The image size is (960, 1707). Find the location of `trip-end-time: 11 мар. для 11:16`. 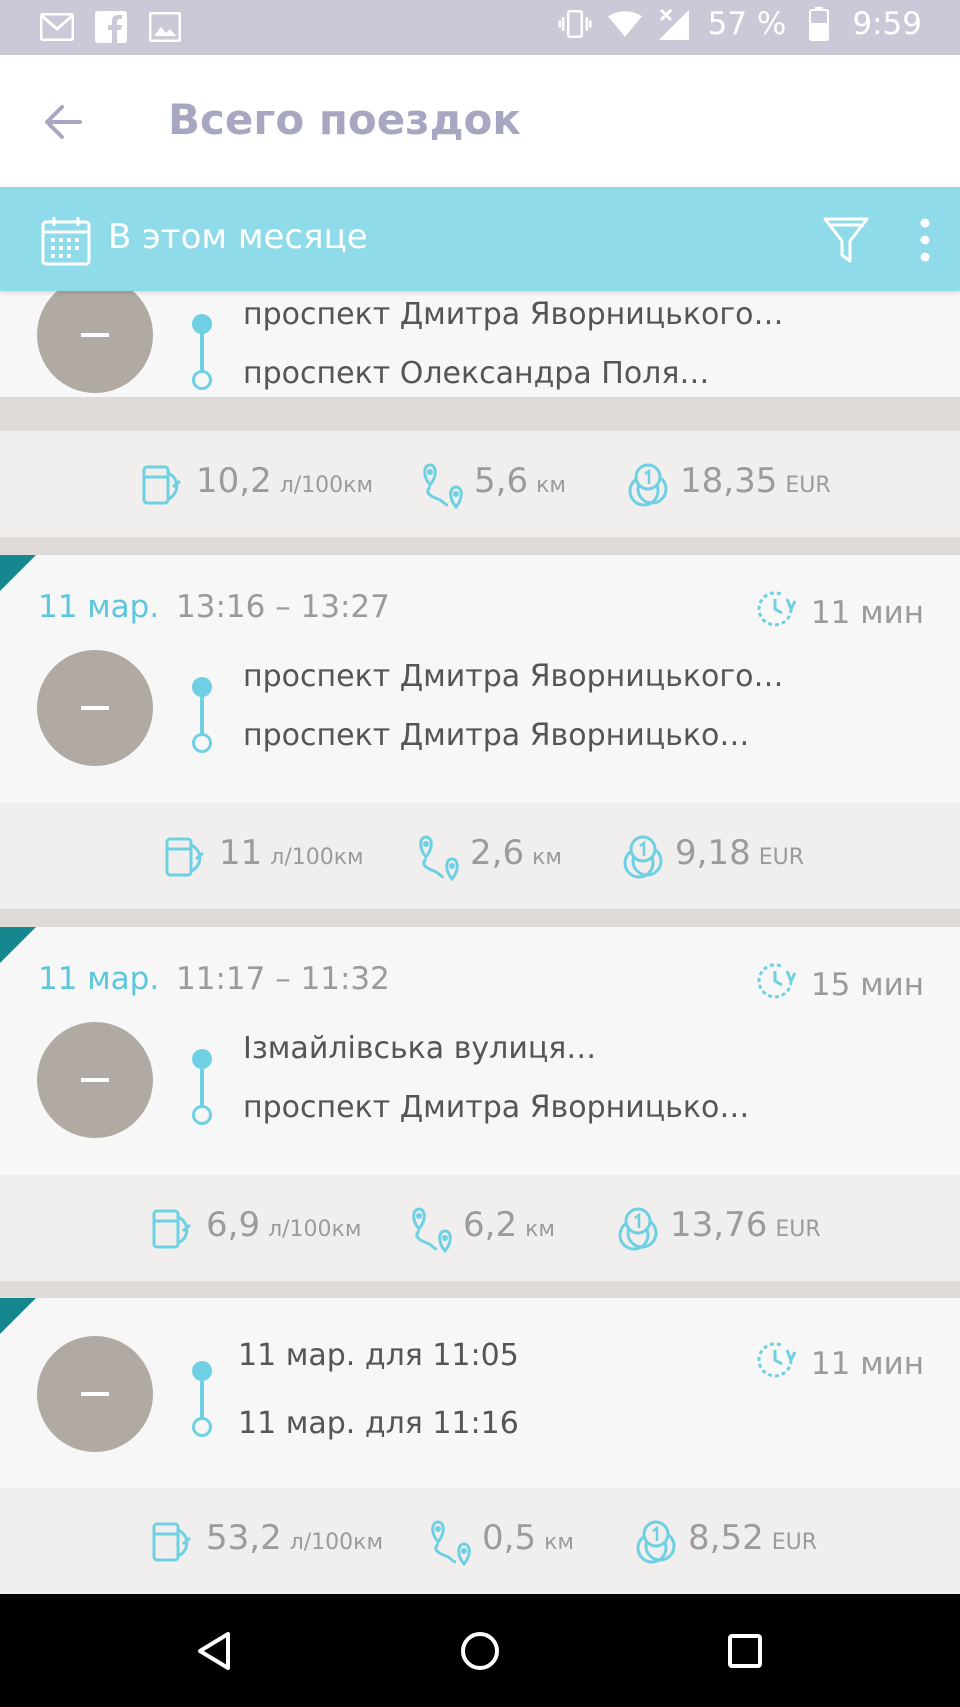

trip-end-time: 11 мар. для 11:16 is located at coordinates (378, 1423).